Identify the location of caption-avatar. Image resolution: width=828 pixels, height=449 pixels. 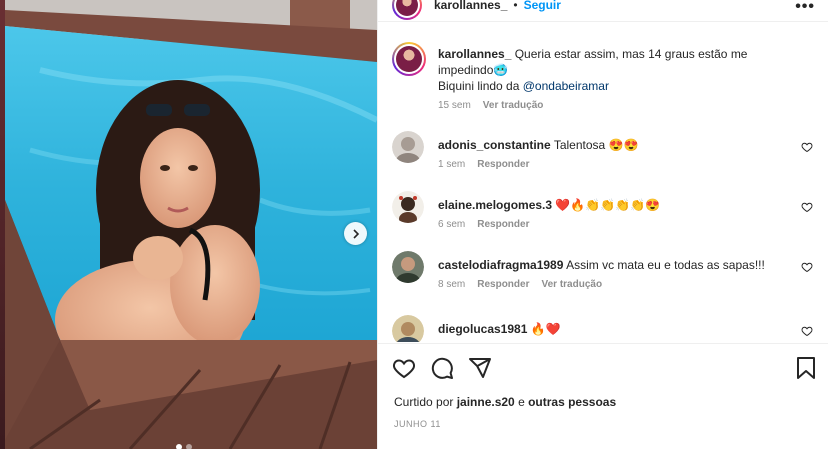
(409, 59).